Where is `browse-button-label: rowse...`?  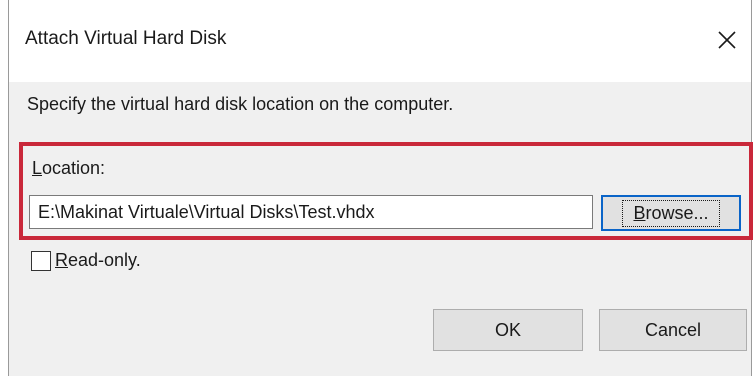 browse-button-label: rowse... is located at coordinates (677, 212).